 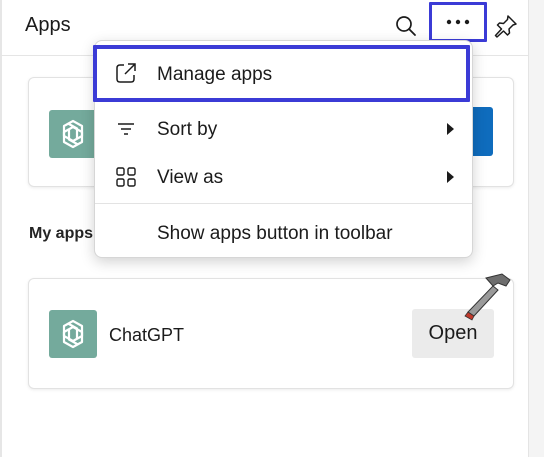 I want to click on more-options-button, so click(x=458, y=22).